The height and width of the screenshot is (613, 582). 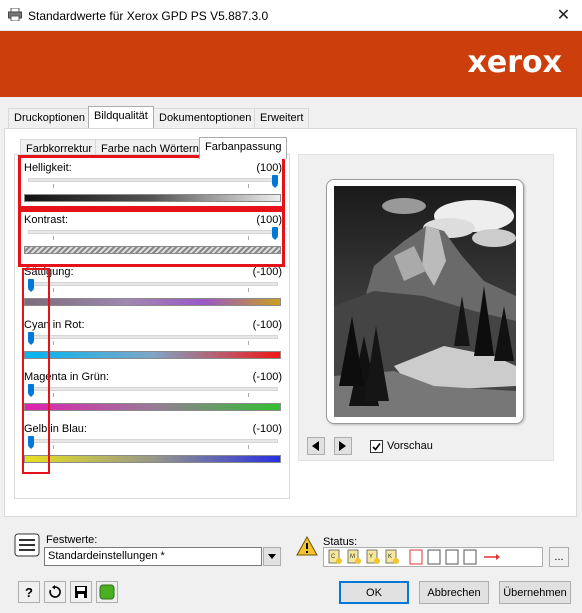 I want to click on close-button: ✕, so click(x=563, y=15).